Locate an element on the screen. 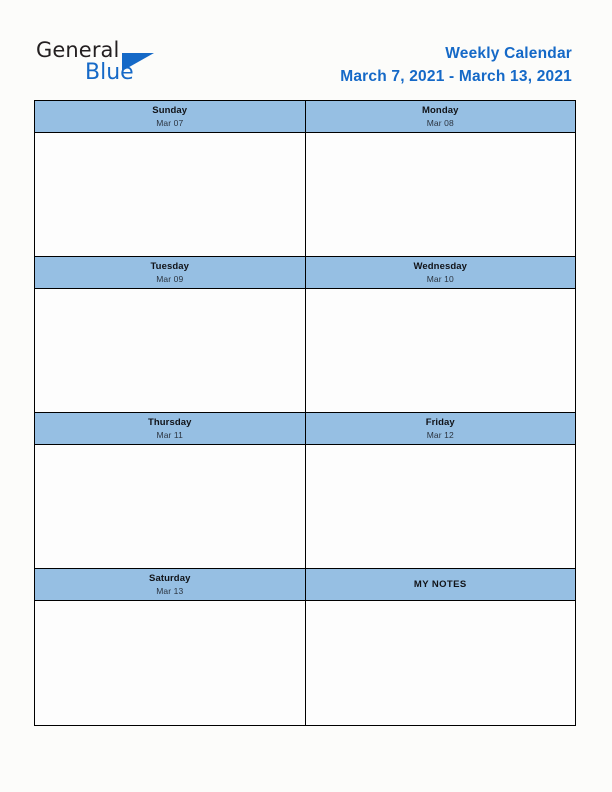 The width and height of the screenshot is (612, 792). brand-logo: General Blue is located at coordinates (131, 63).